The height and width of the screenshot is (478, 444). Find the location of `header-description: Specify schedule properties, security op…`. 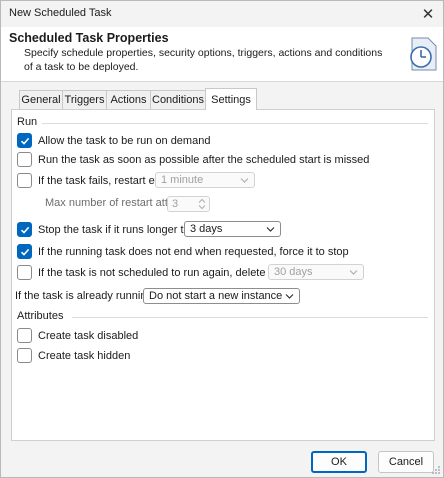

header-description: Specify schedule properties, security op… is located at coordinates (203, 60).